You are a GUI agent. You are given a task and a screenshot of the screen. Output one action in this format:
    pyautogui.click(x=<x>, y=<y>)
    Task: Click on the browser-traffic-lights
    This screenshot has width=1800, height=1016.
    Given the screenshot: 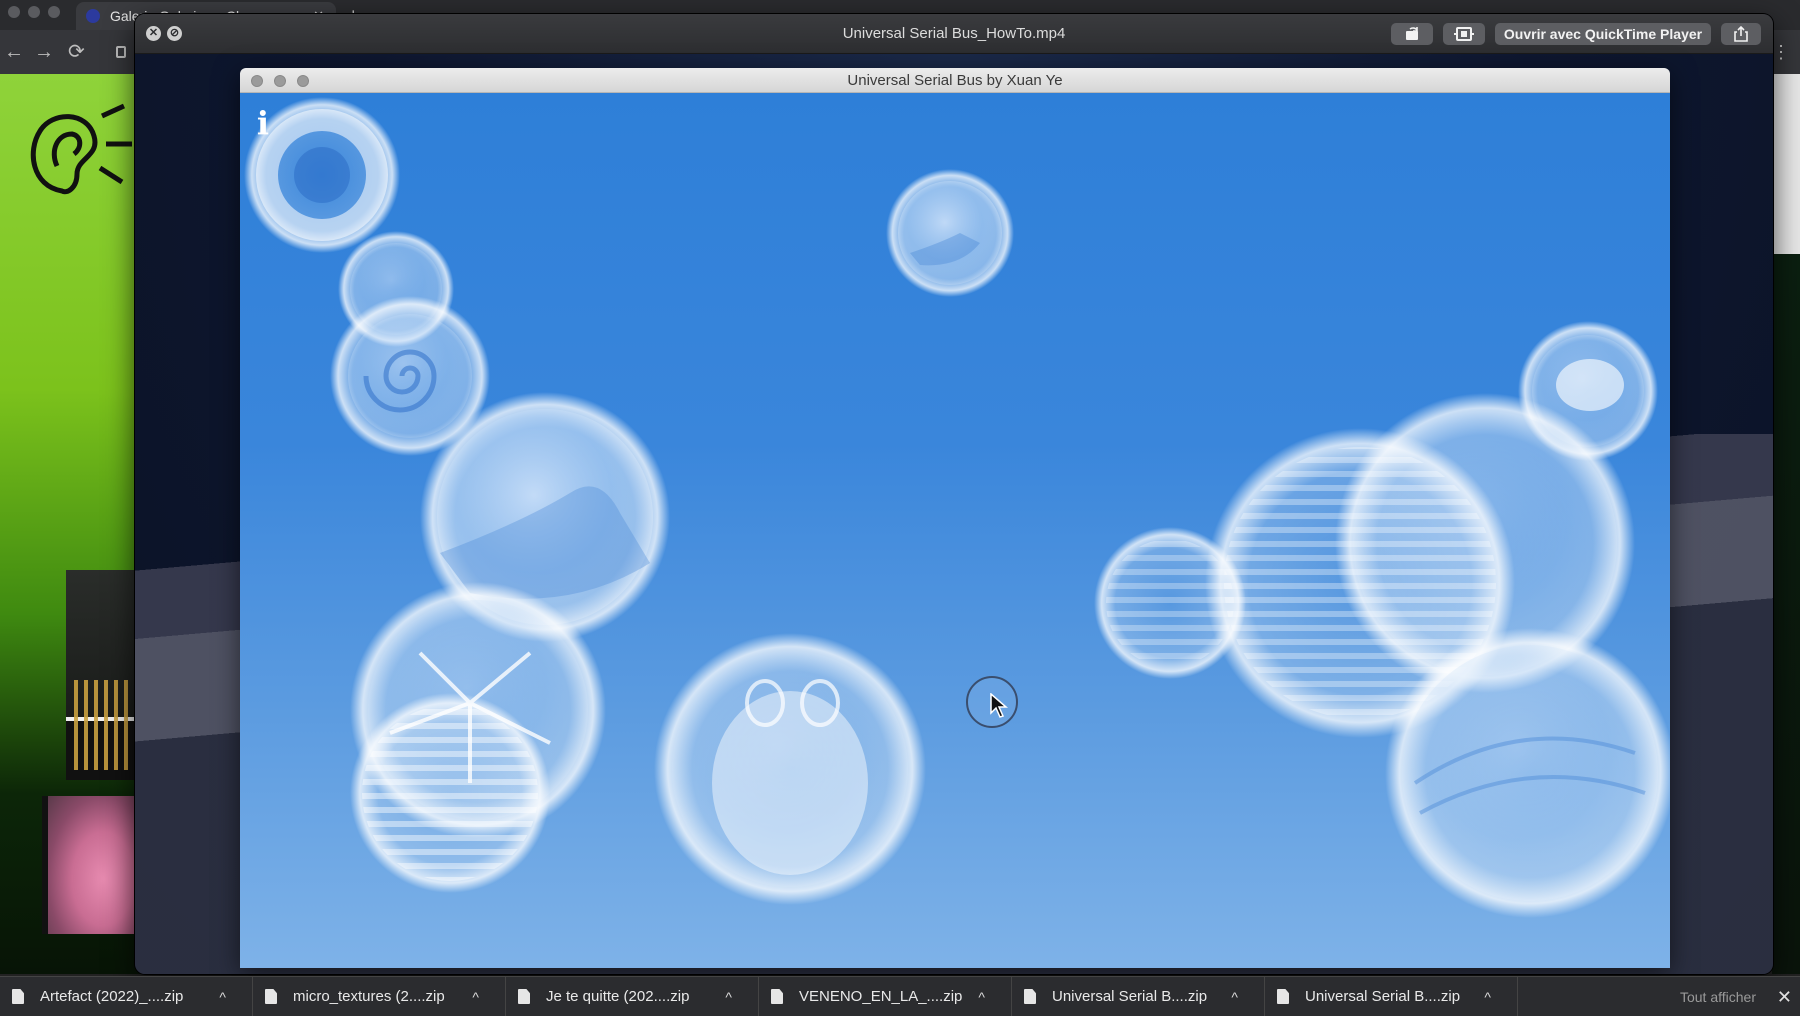 What is the action you would take?
    pyautogui.click(x=34, y=12)
    